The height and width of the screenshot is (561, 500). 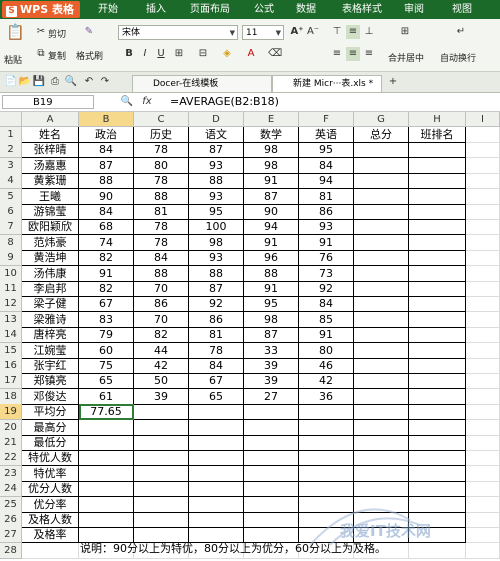 What do you see at coordinates (11, 381) in the screenshot?
I see `row-header: 17` at bounding box center [11, 381].